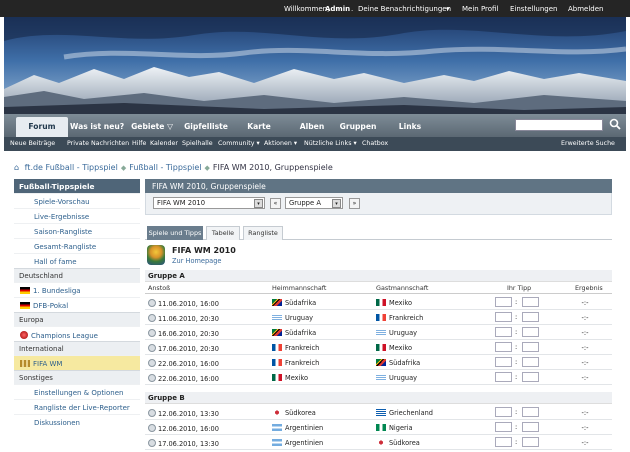  What do you see at coordinates (312, 127) in the screenshot?
I see `nav-tab-albums: Alben` at bounding box center [312, 127].